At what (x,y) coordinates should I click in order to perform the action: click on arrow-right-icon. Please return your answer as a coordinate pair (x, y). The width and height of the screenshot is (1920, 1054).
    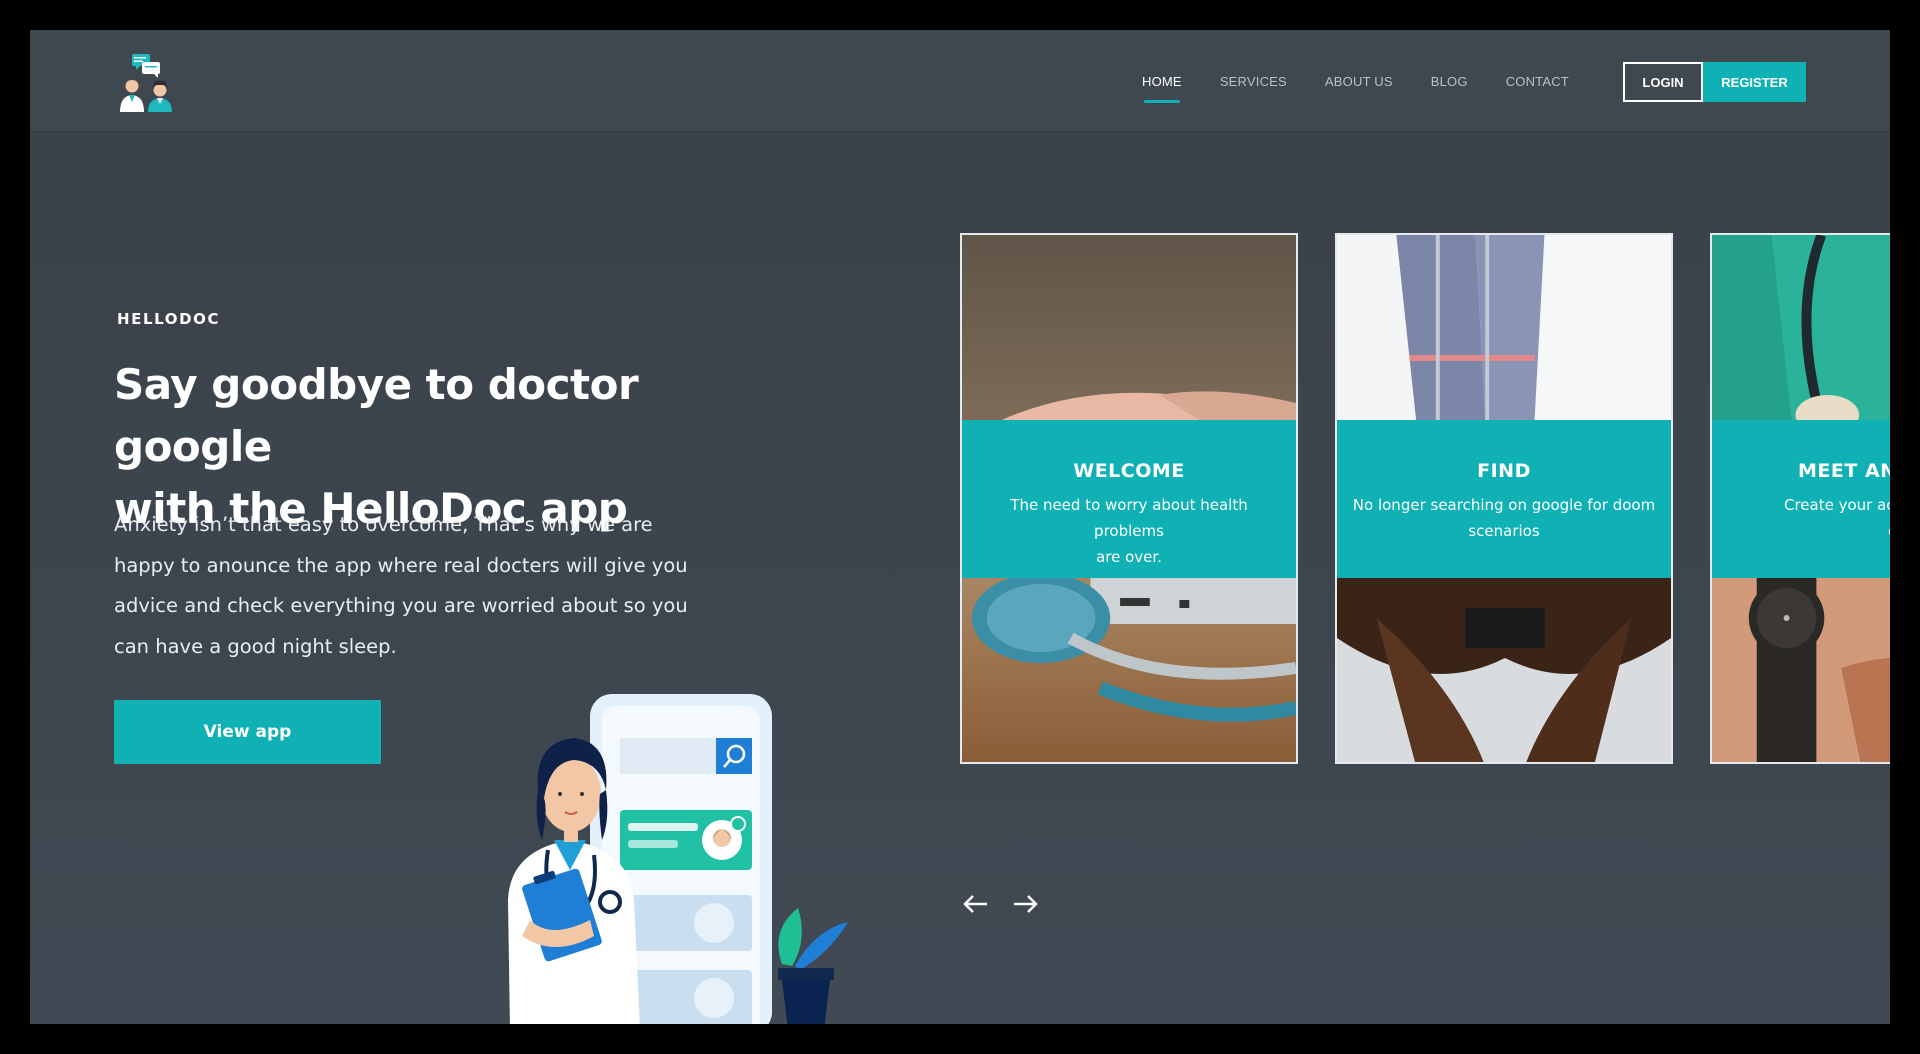
    Looking at the image, I should click on (1026, 904).